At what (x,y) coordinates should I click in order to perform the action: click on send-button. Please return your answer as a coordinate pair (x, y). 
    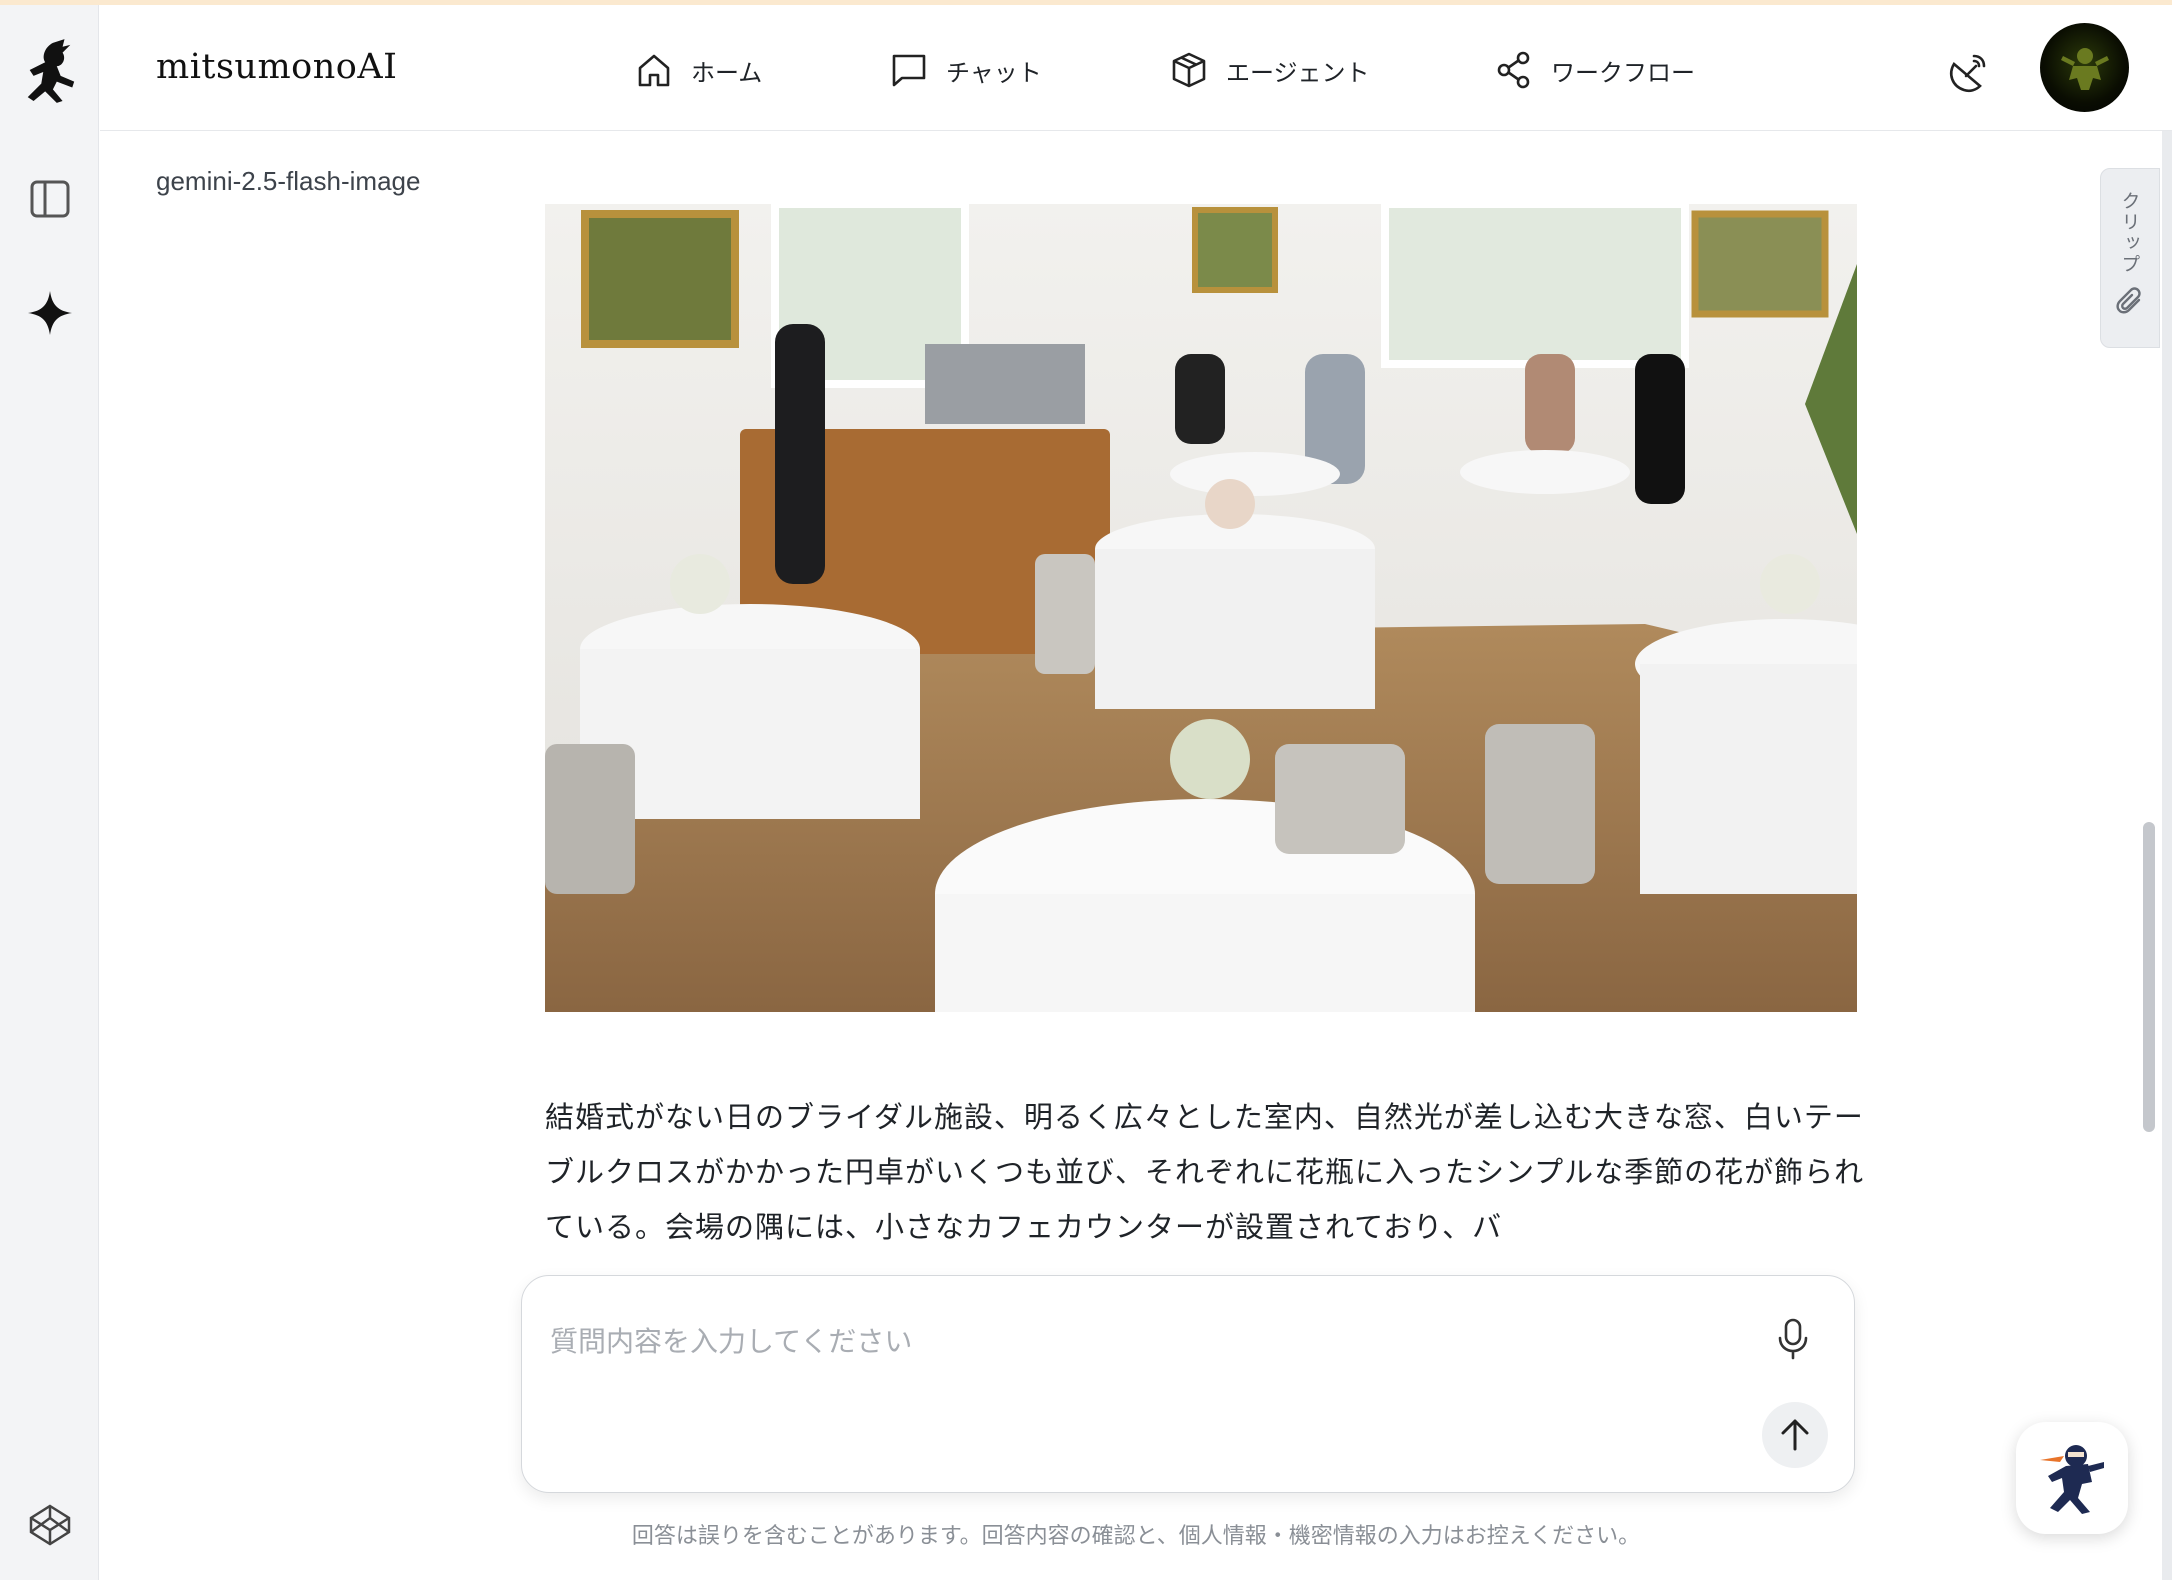
    Looking at the image, I should click on (1795, 1435).